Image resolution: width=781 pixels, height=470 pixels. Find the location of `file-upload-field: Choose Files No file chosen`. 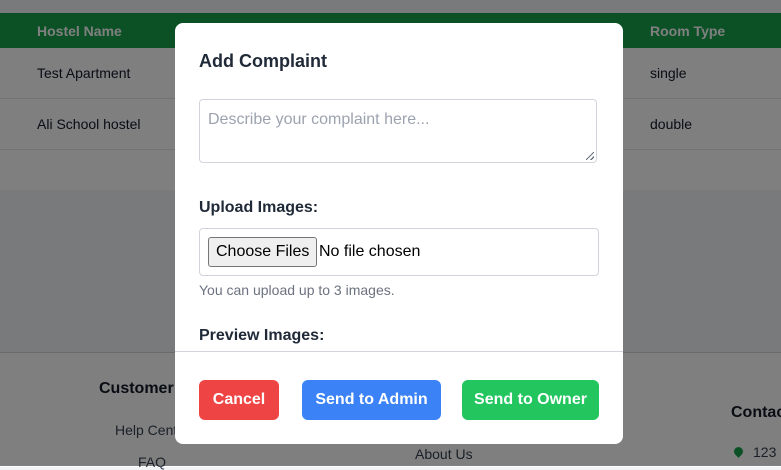

file-upload-field: Choose Files No file chosen is located at coordinates (399, 252).